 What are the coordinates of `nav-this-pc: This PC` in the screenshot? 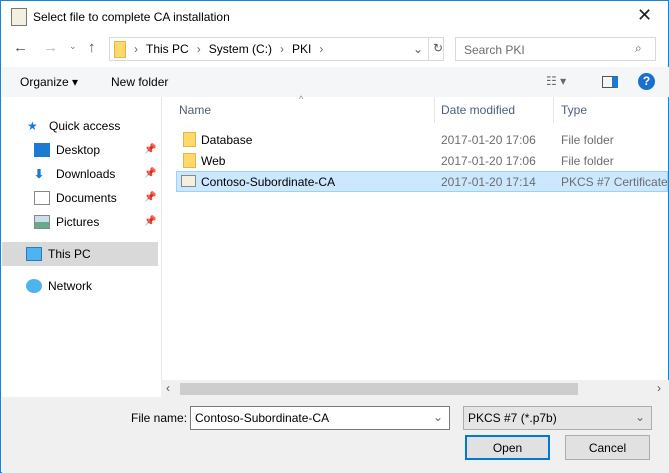 It's located at (80, 254).